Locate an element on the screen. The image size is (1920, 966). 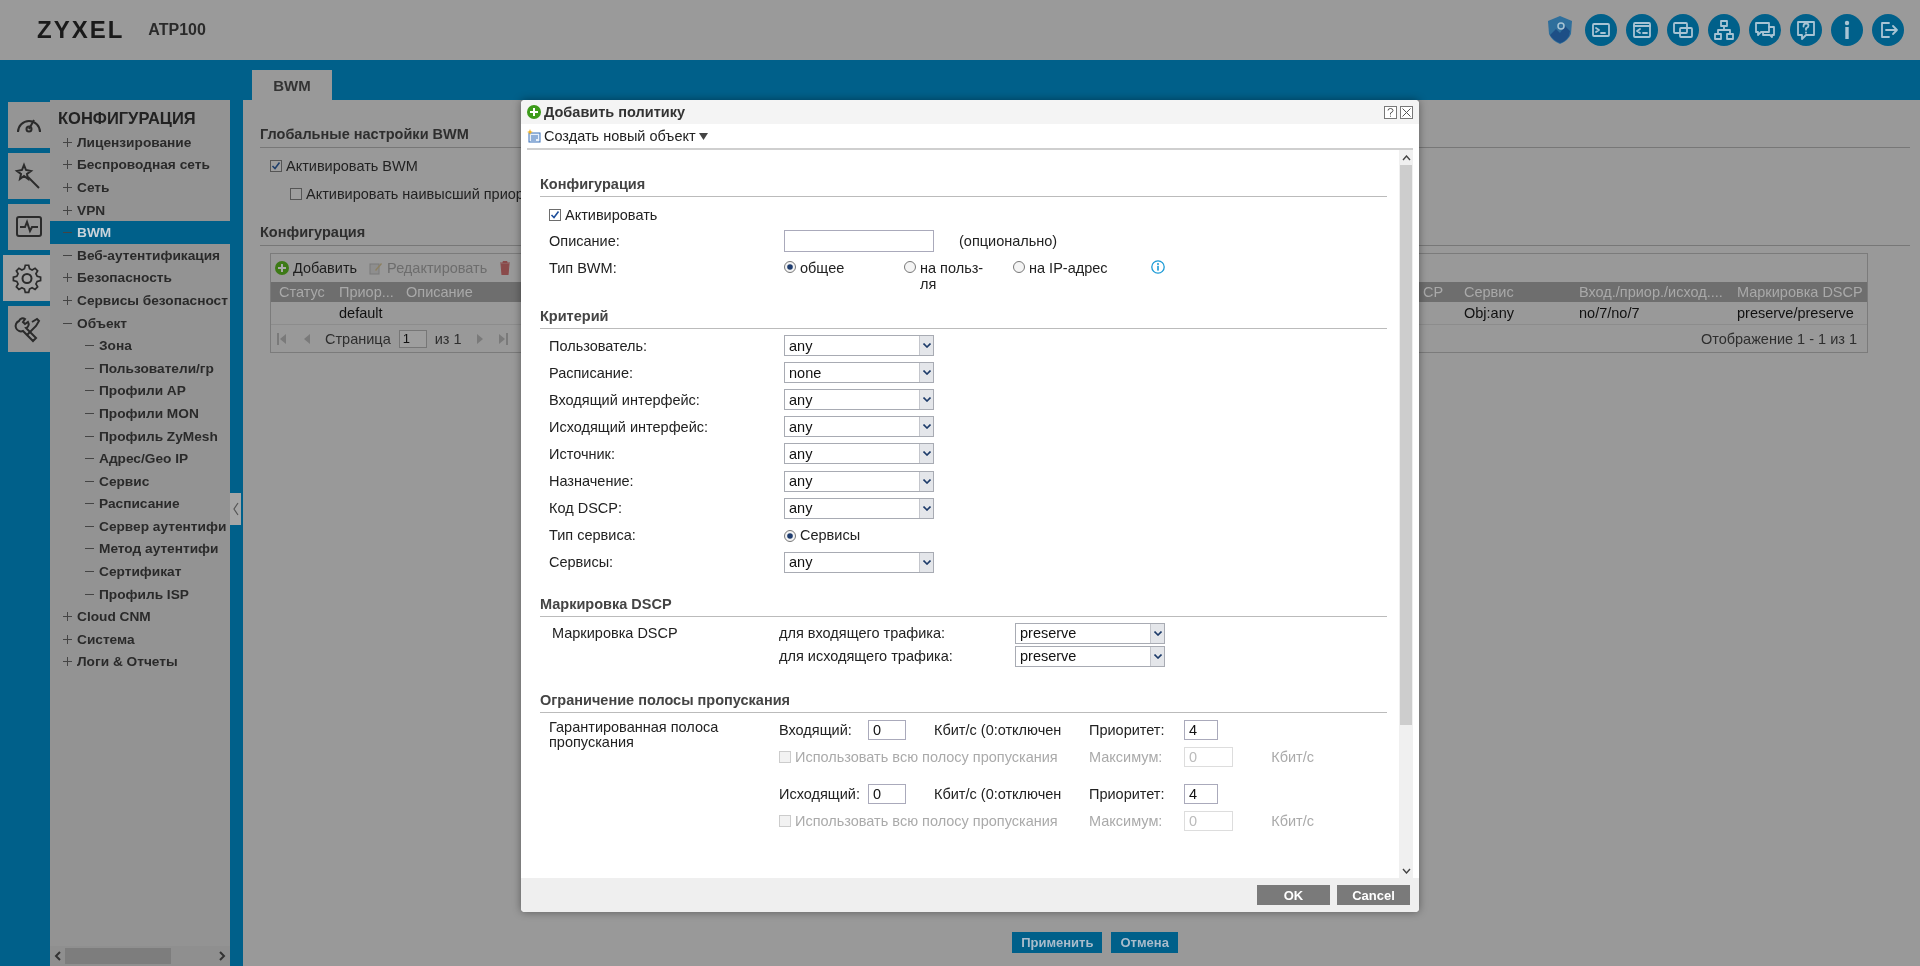
menu-item: Расписание is located at coordinates (140, 504).